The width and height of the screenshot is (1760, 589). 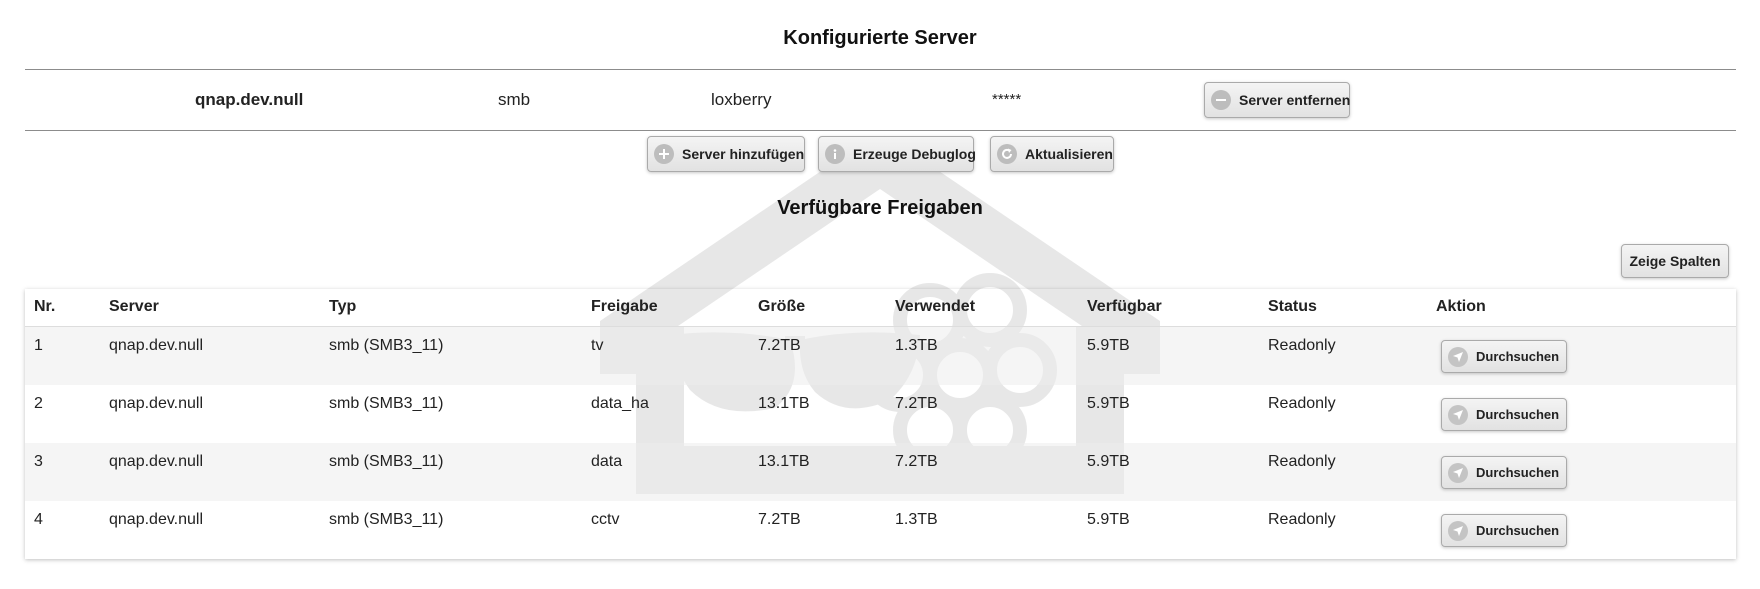 What do you see at coordinates (624, 307) in the screenshot?
I see `column-header-share: Freigabe` at bounding box center [624, 307].